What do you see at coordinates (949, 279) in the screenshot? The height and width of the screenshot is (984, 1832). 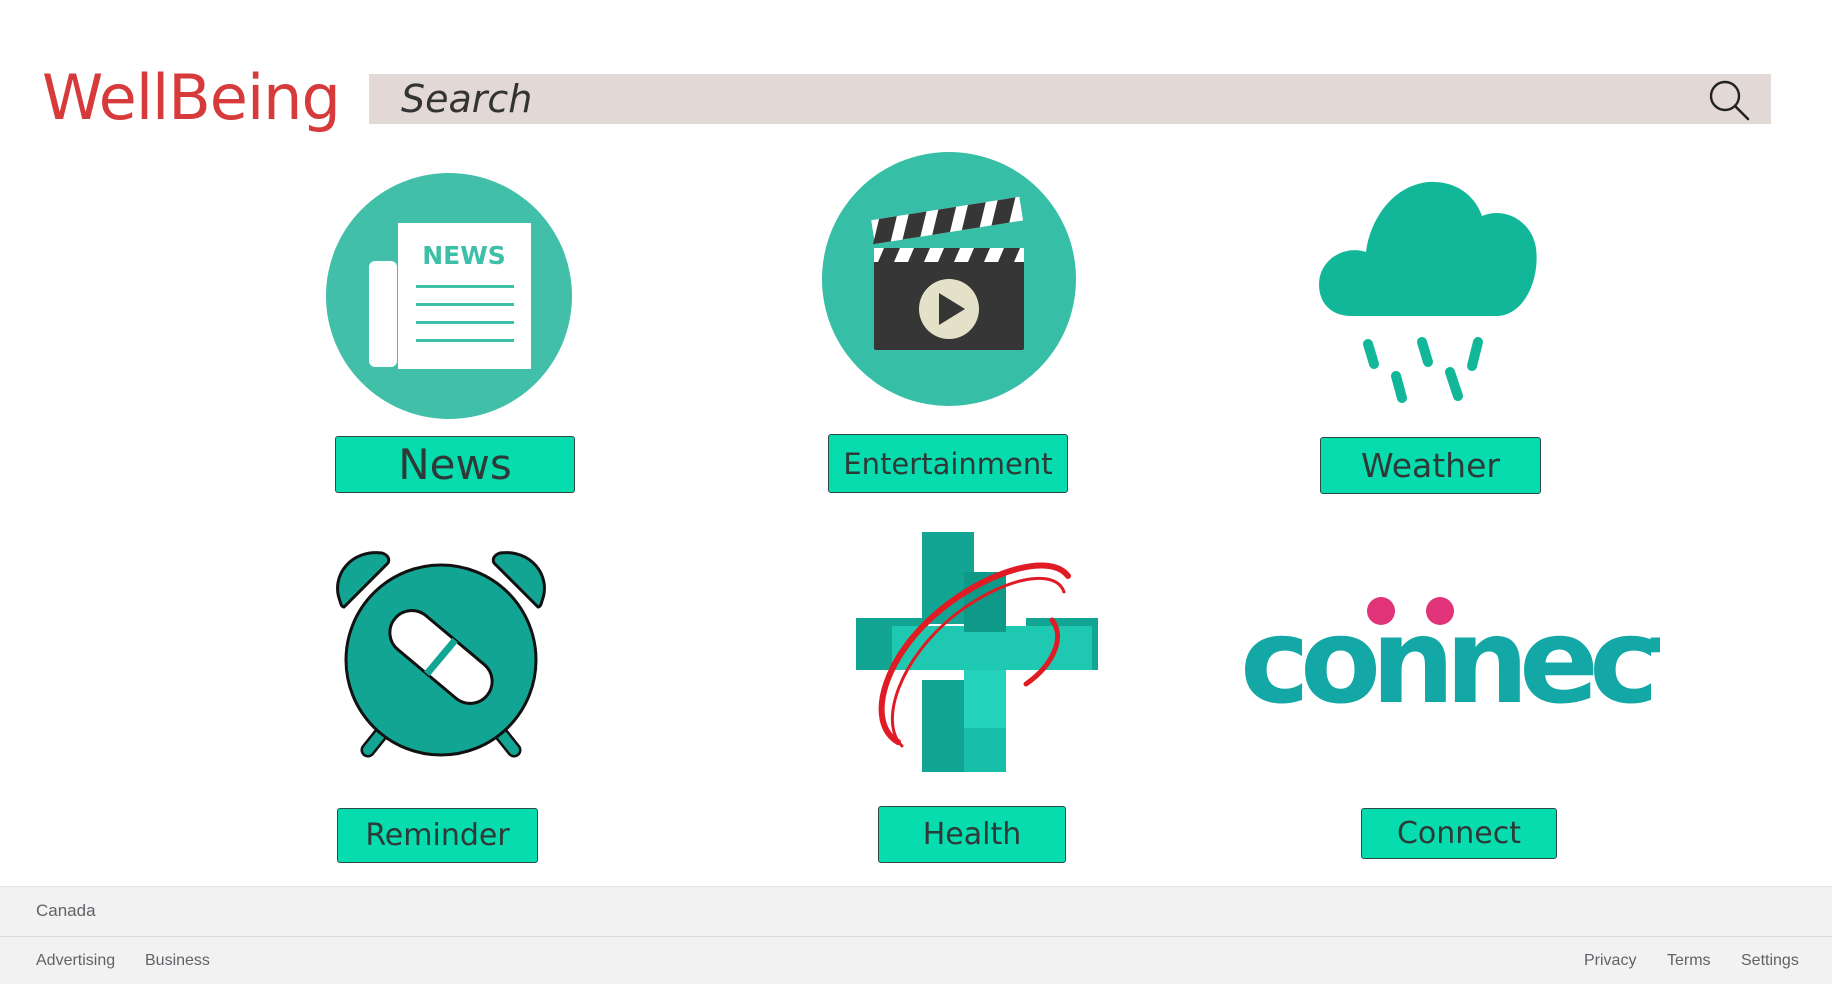 I see `clapperboard-icon` at bounding box center [949, 279].